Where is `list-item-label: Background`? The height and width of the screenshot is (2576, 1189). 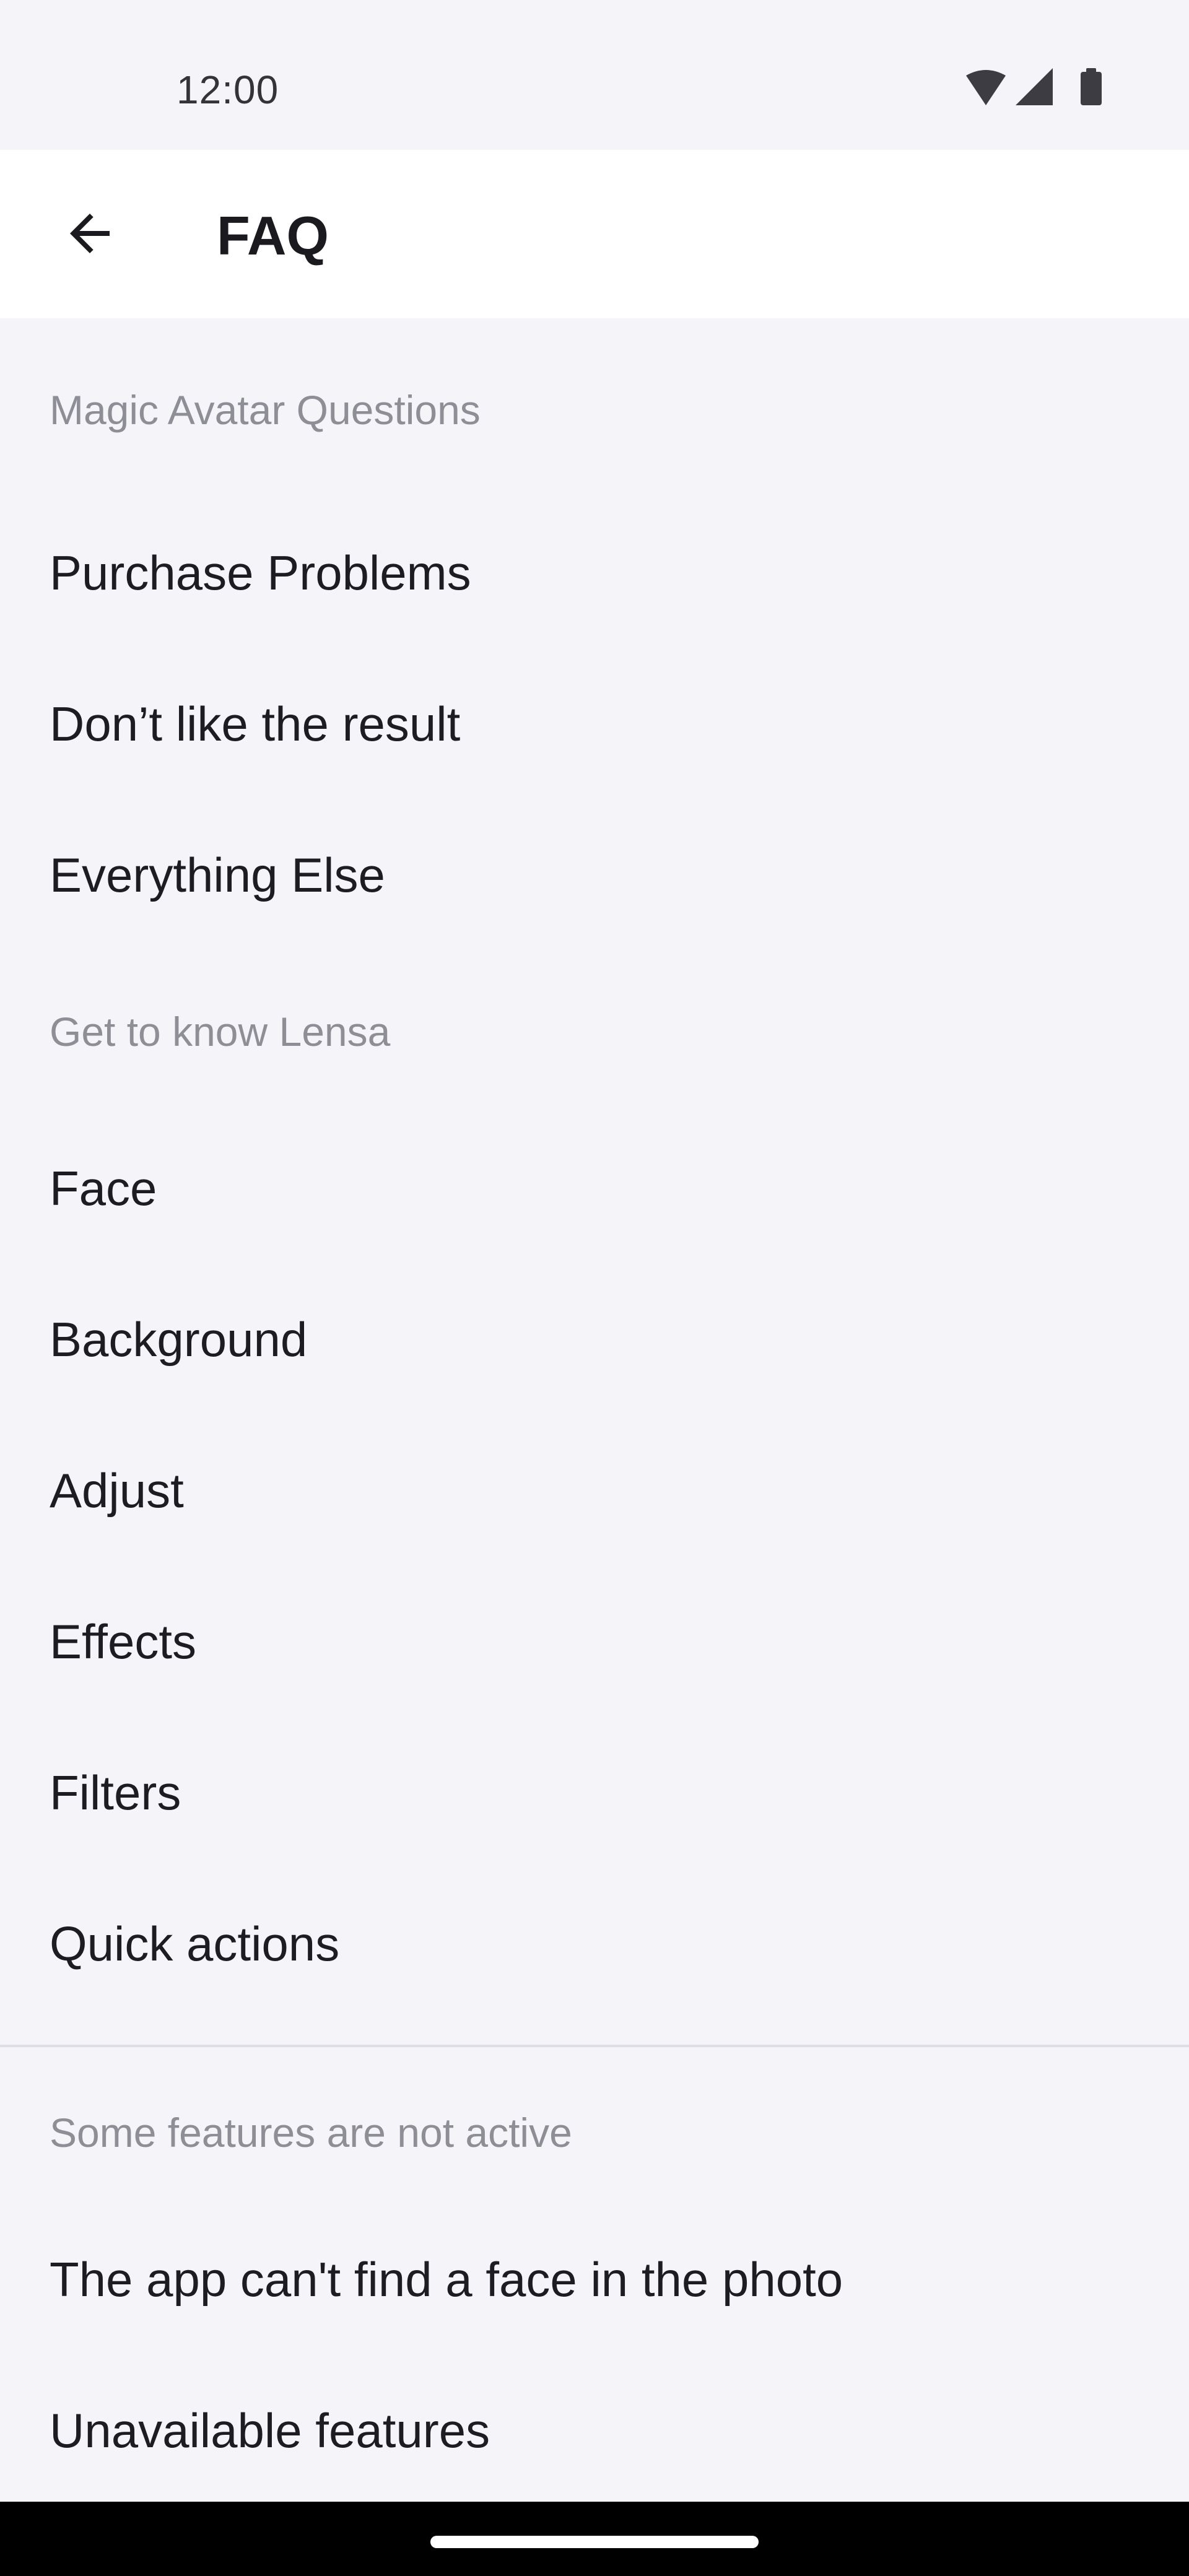
list-item-label: Background is located at coordinates (179, 1339).